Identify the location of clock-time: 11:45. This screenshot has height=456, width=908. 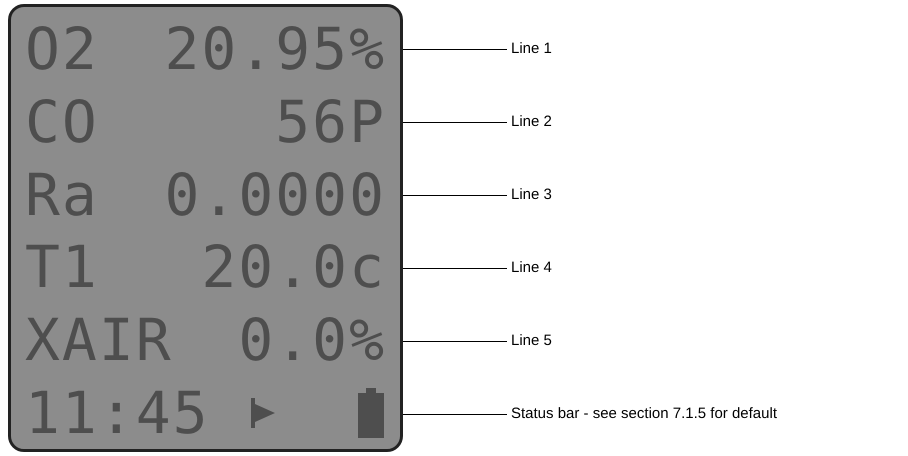
(117, 413).